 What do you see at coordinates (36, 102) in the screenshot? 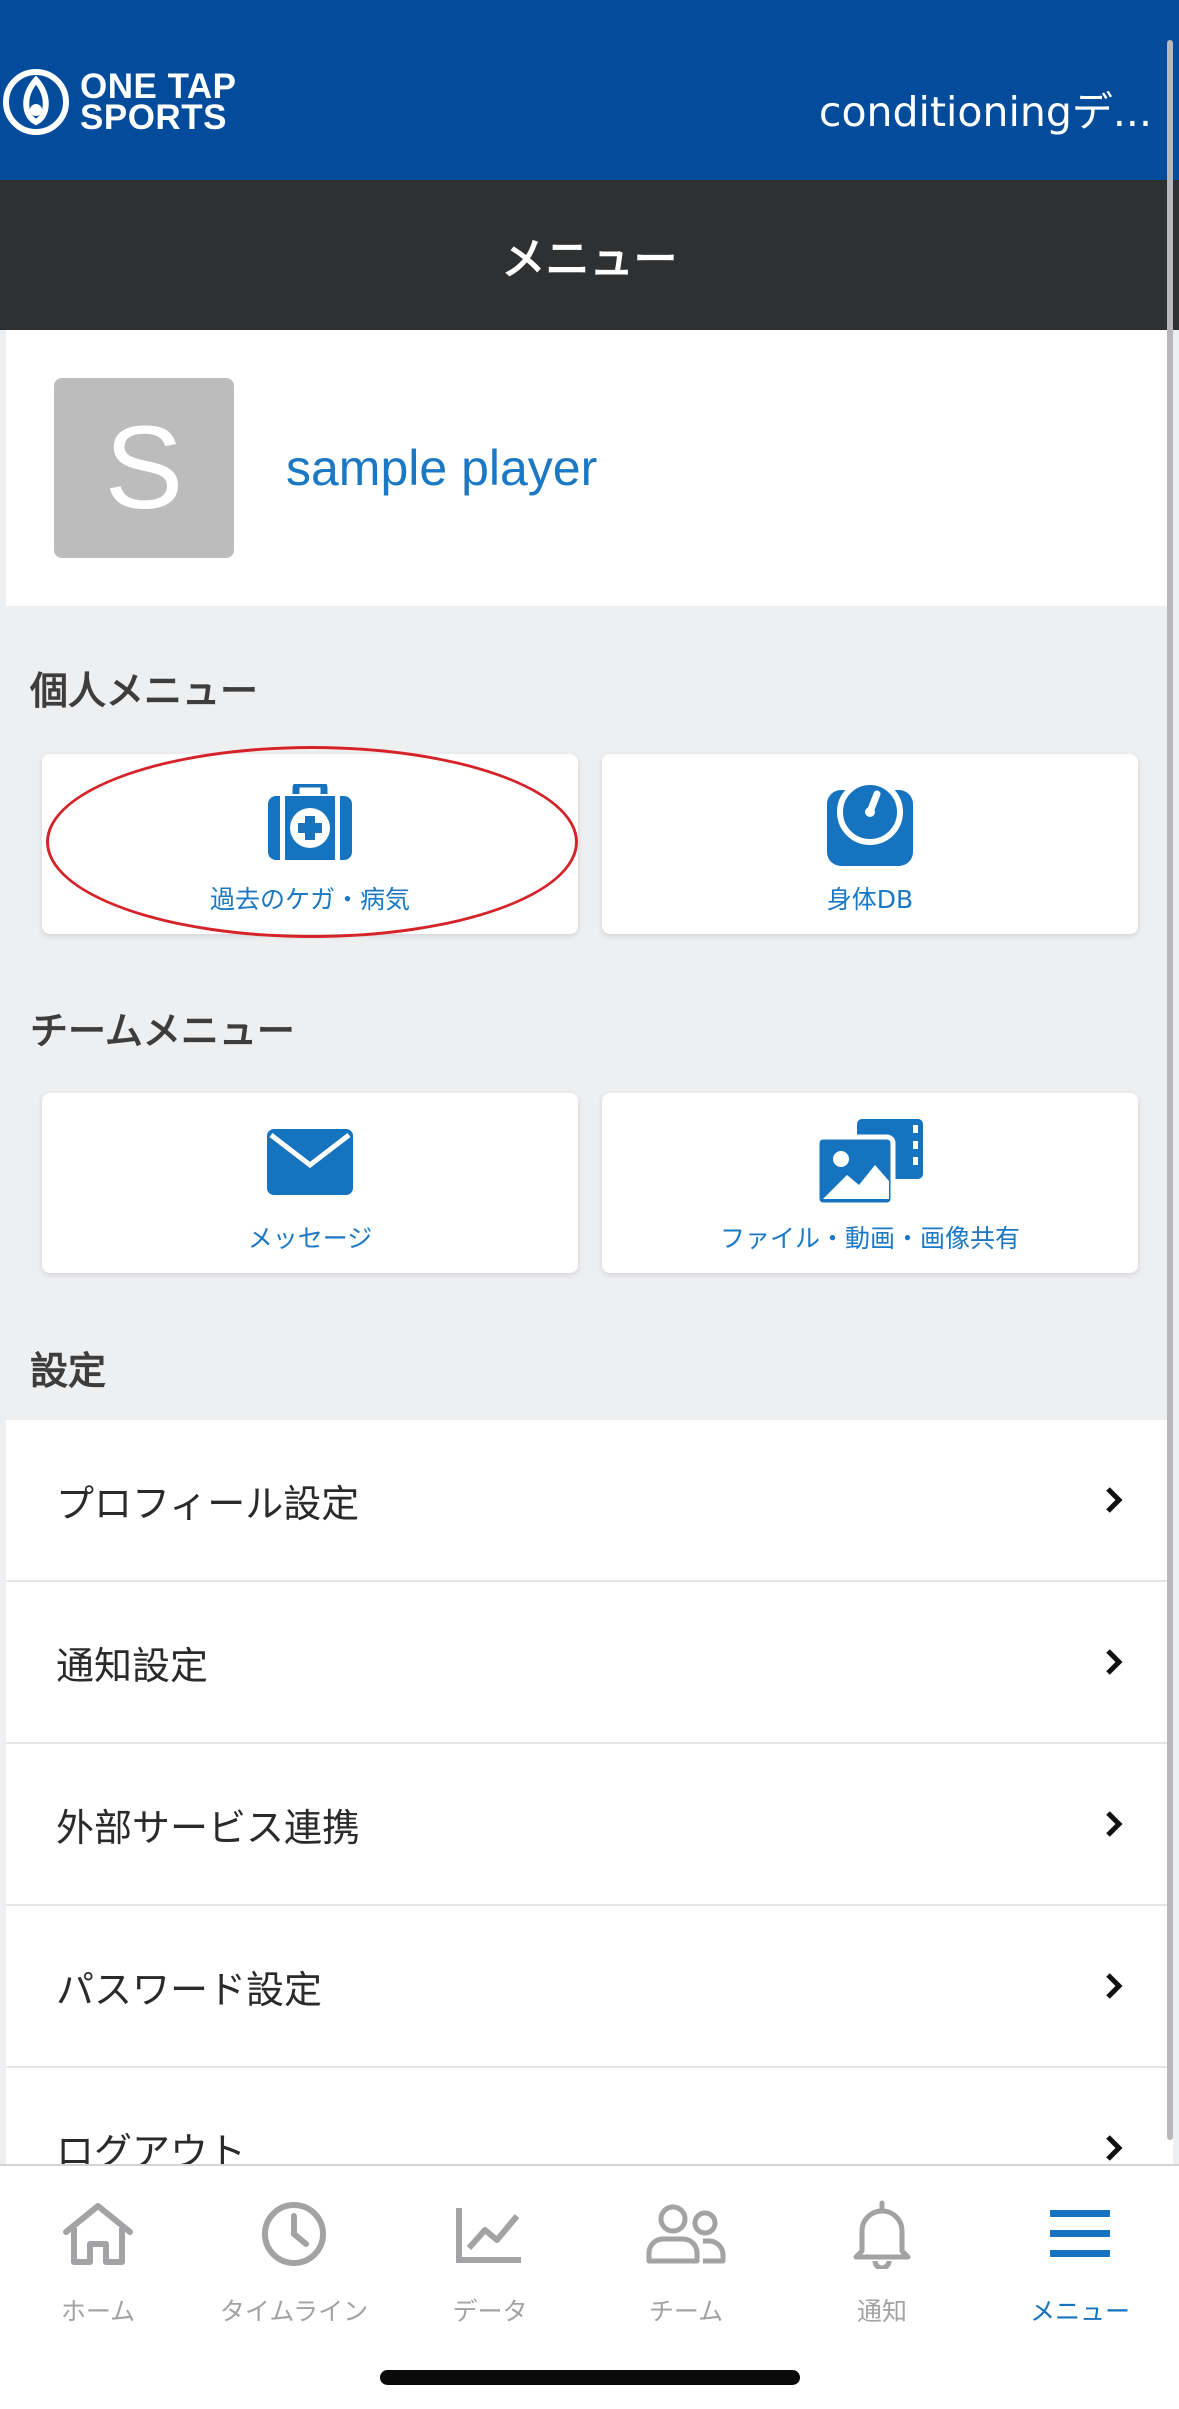
I see `logo-mark-icon` at bounding box center [36, 102].